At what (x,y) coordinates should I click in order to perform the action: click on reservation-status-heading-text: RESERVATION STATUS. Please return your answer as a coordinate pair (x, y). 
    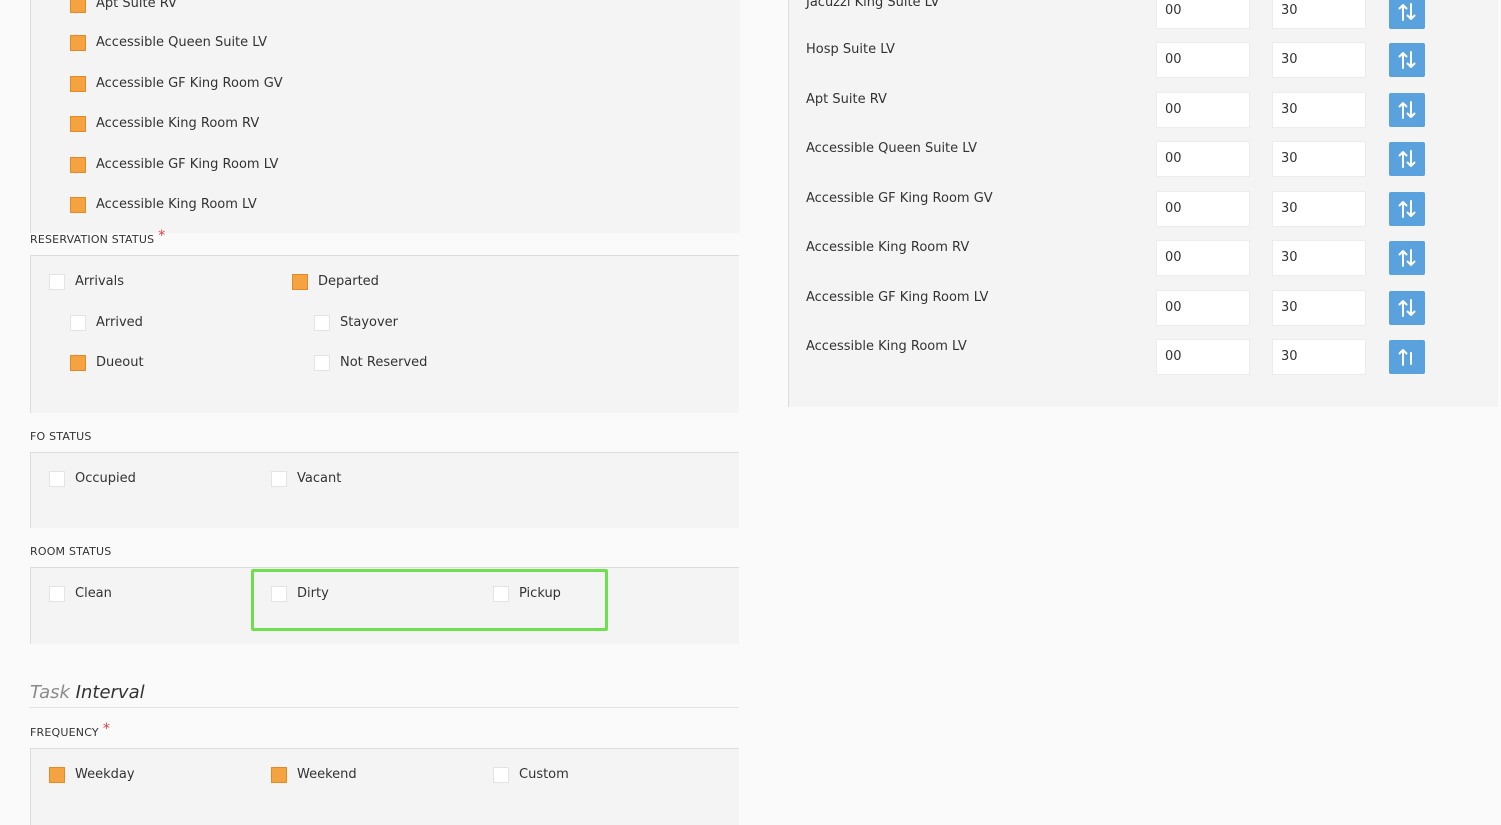
    Looking at the image, I should click on (92, 239).